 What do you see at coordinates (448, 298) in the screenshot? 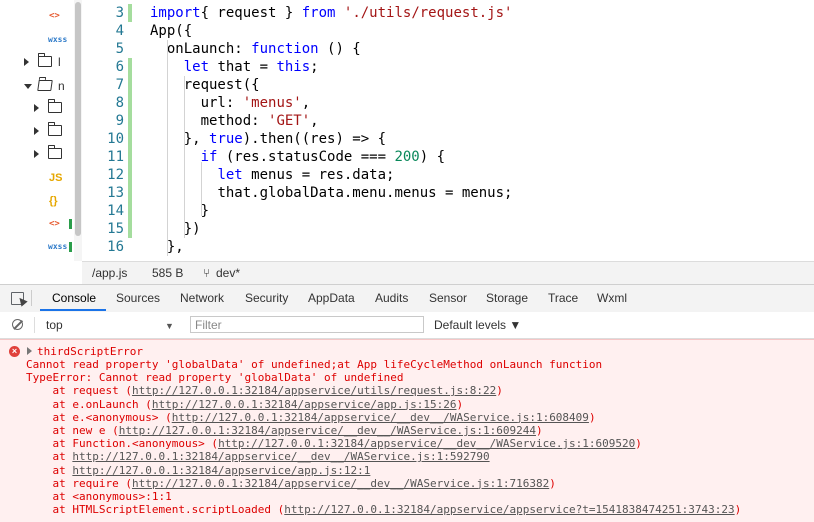
I see `tab-sensor: Sensor` at bounding box center [448, 298].